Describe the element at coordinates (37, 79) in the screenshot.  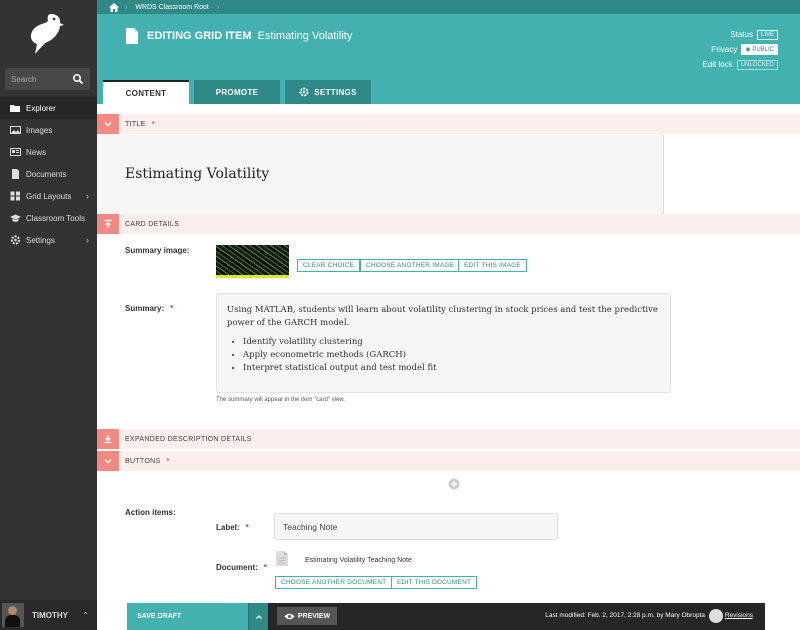
I see `search-input` at that location.